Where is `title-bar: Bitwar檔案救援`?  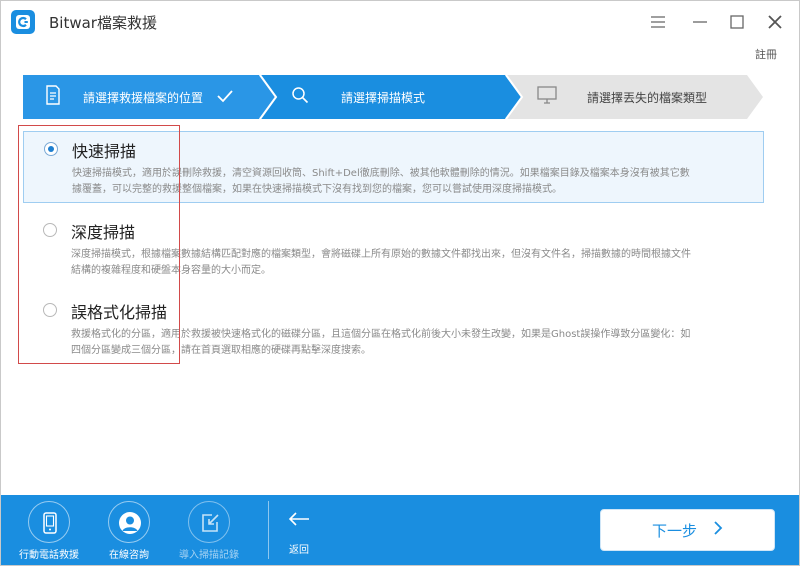 title-bar: Bitwar檔案救援 is located at coordinates (400, 21).